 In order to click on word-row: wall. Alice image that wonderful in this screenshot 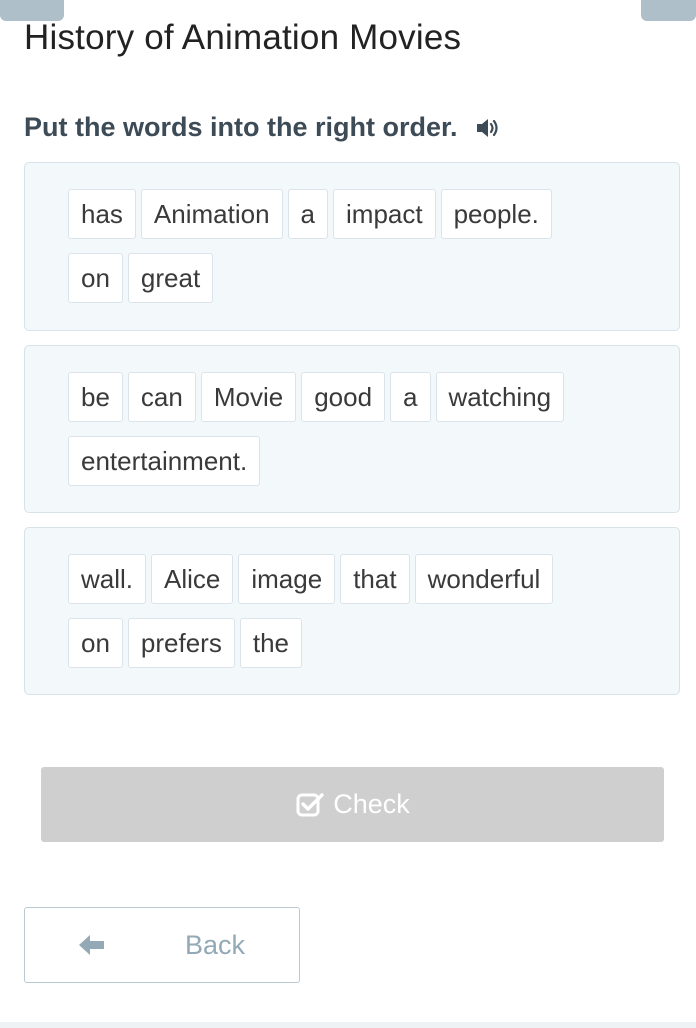, I will do `click(311, 579)`.